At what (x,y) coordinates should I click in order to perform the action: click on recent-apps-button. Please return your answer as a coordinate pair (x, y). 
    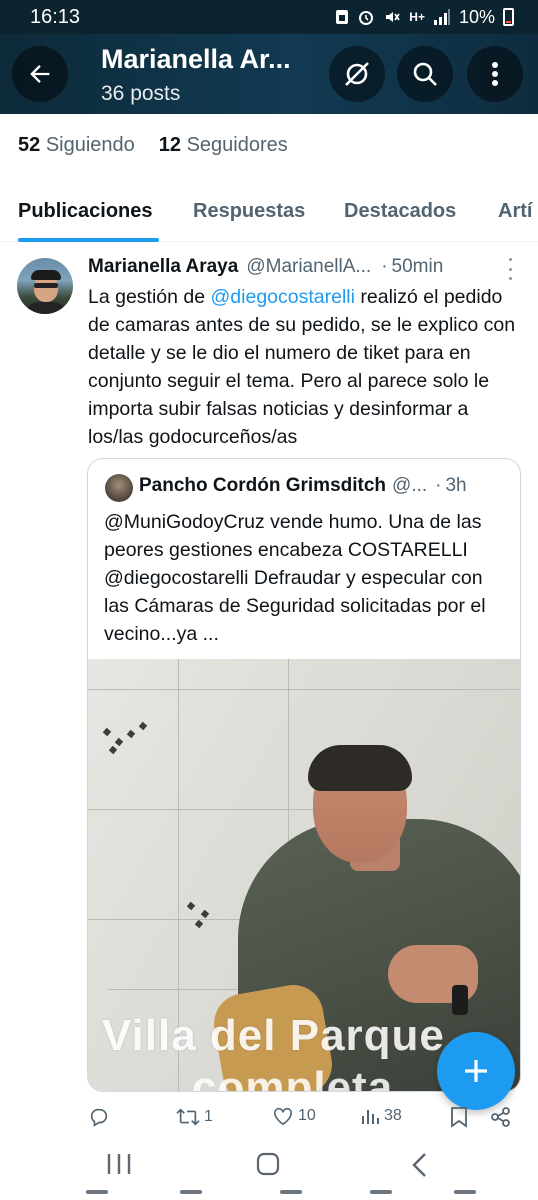
    Looking at the image, I should click on (119, 1164).